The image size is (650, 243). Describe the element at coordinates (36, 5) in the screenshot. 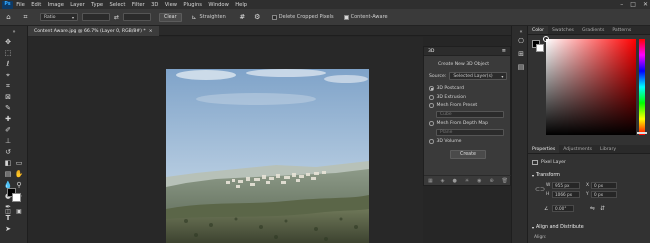

I see `menu-edit: Edit` at that location.